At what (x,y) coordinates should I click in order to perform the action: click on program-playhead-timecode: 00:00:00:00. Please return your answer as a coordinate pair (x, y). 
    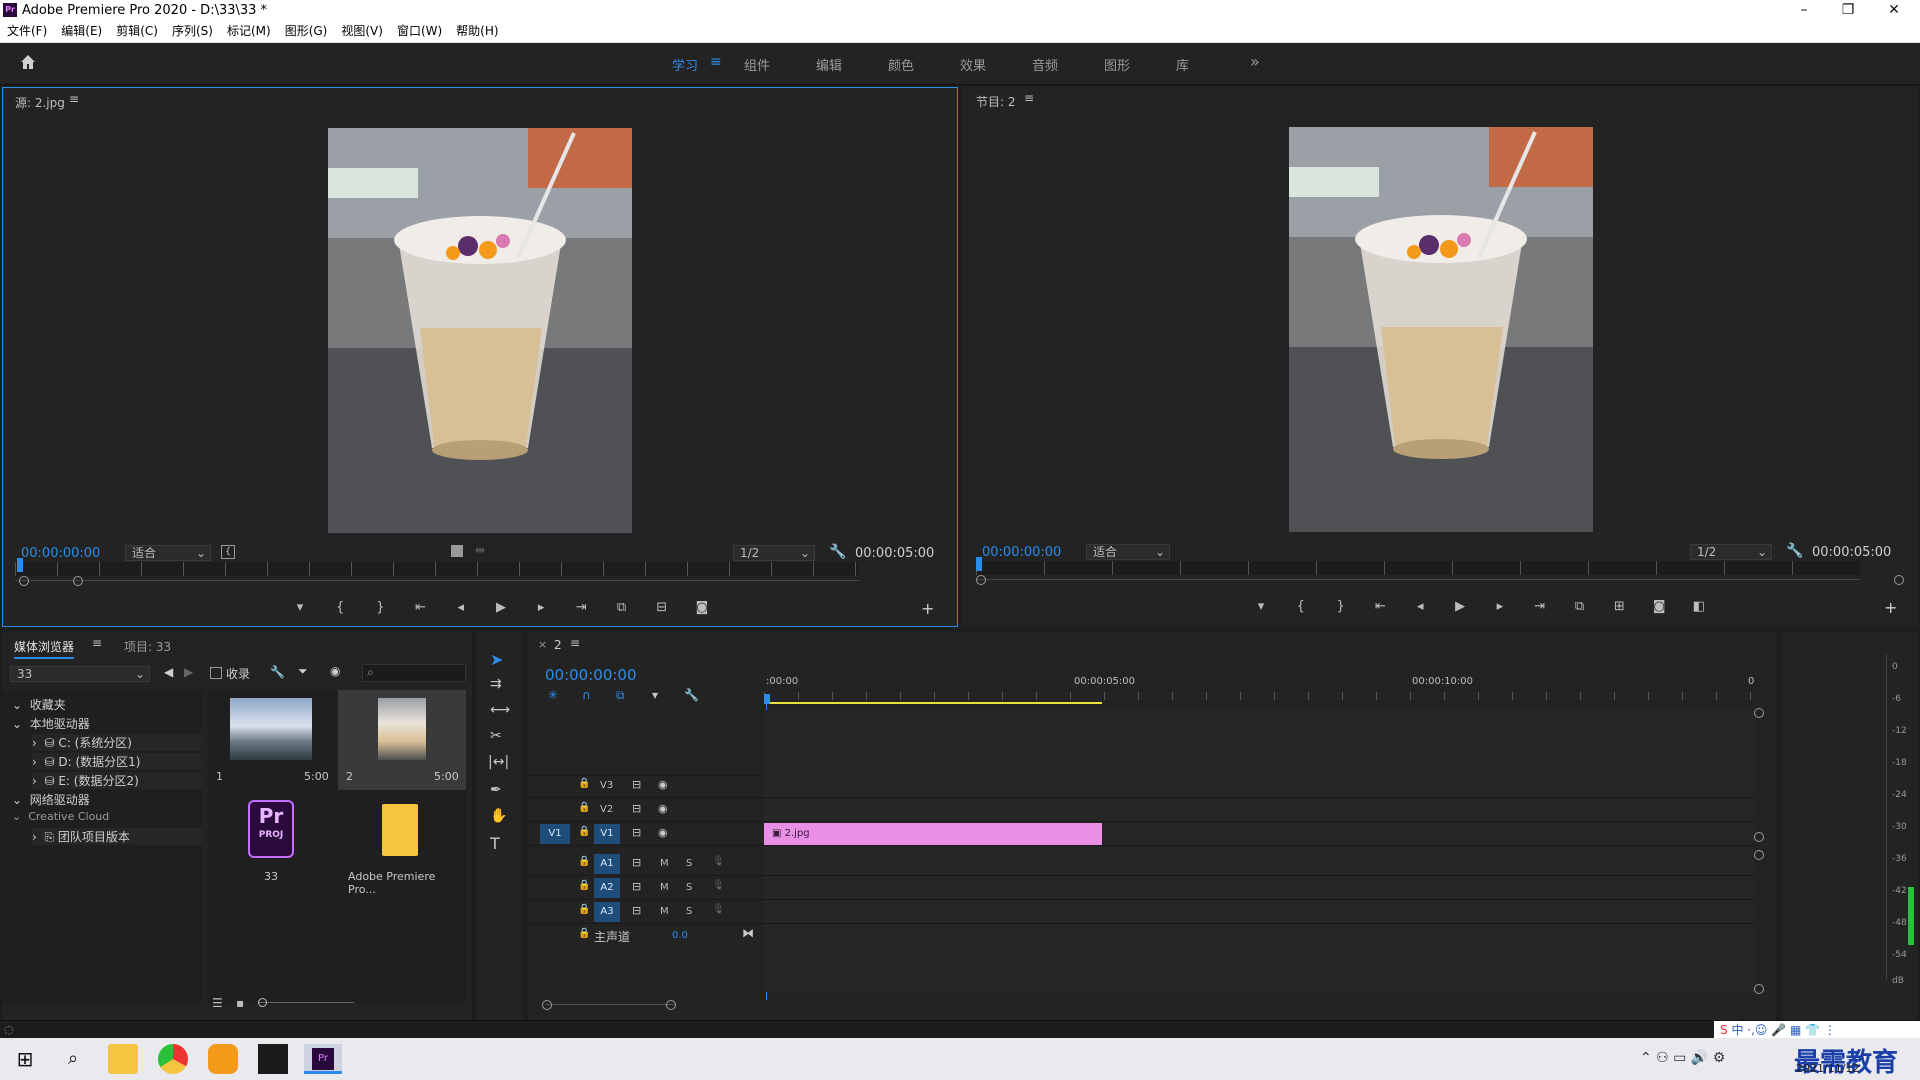
    Looking at the image, I should click on (1021, 552).